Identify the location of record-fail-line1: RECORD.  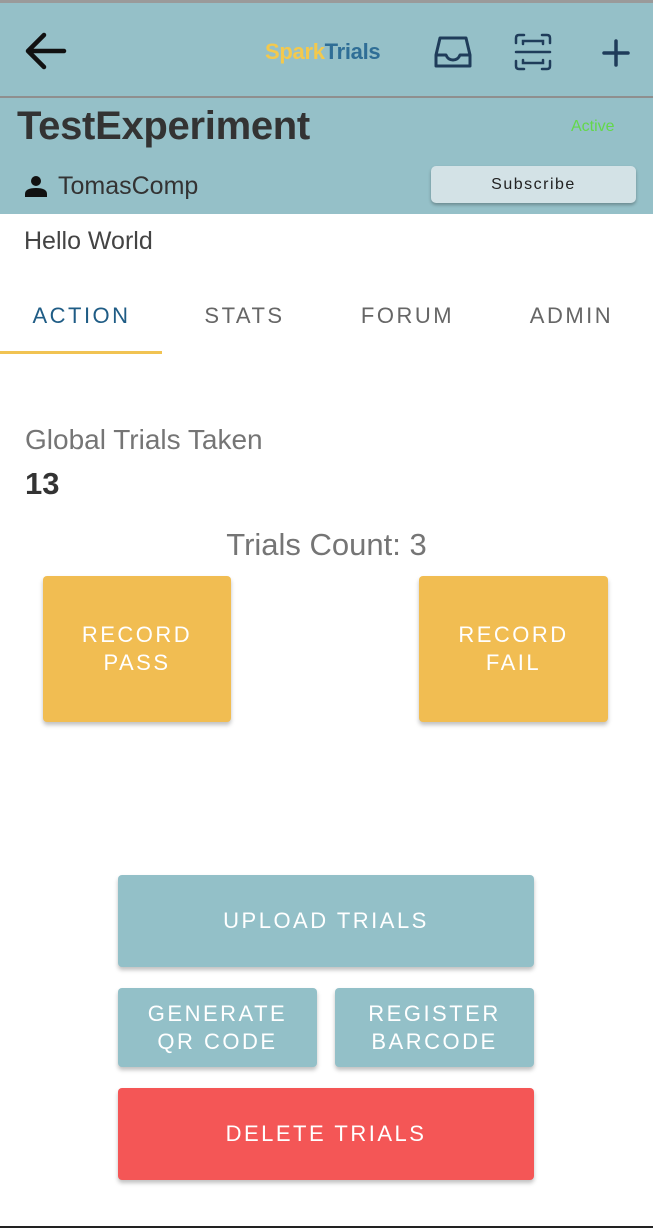
(513, 634).